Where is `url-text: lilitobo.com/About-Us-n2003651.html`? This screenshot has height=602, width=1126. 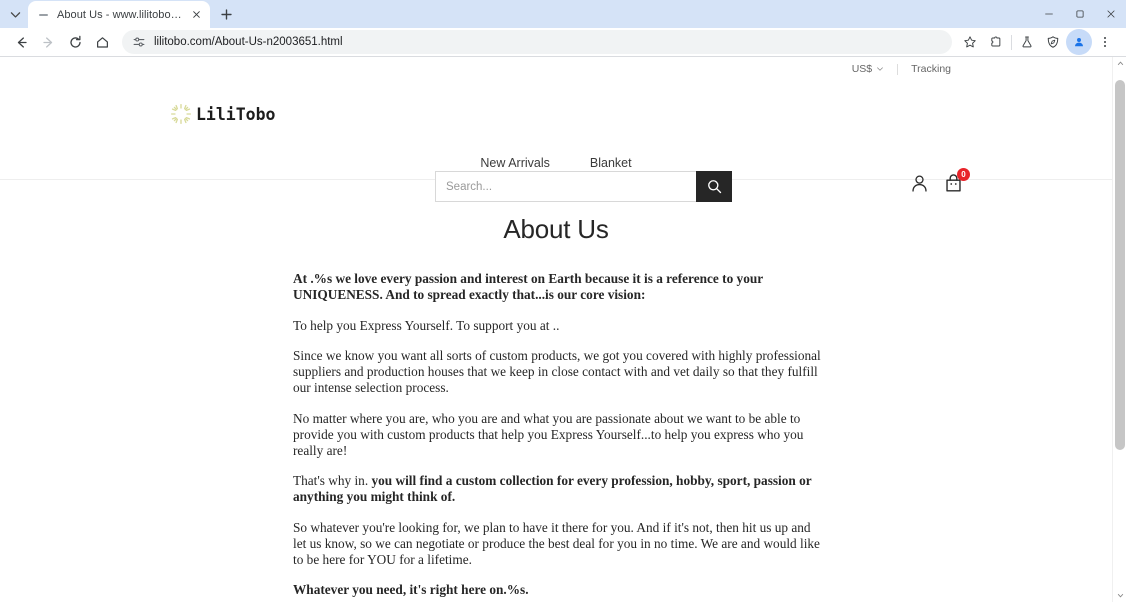 url-text: lilitobo.com/About-Us-n2003651.html is located at coordinates (248, 42).